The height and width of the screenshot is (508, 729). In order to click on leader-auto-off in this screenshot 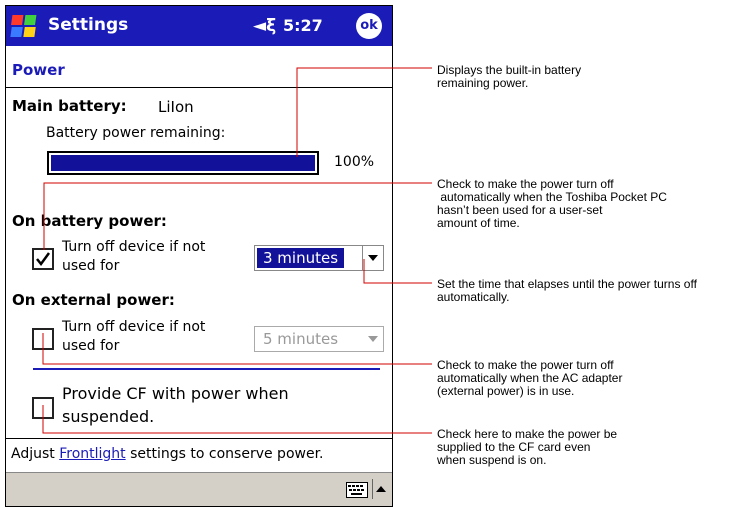, I will do `click(237, 216)`.